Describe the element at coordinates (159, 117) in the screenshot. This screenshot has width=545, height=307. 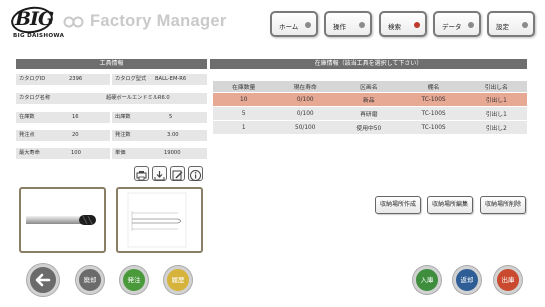
I see `out-count-row: 出庫数 5` at that location.